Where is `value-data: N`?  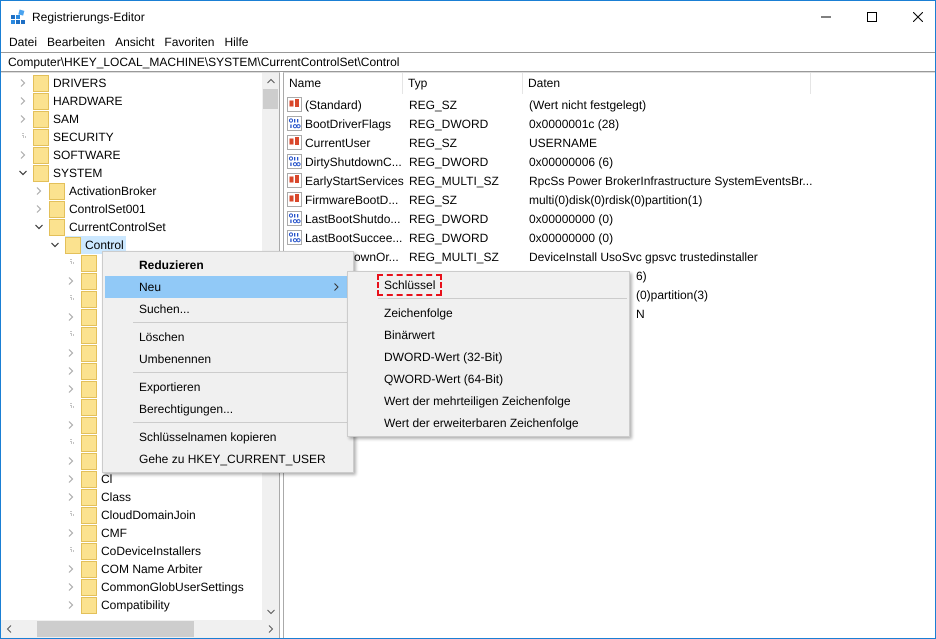 value-data: N is located at coordinates (640, 313).